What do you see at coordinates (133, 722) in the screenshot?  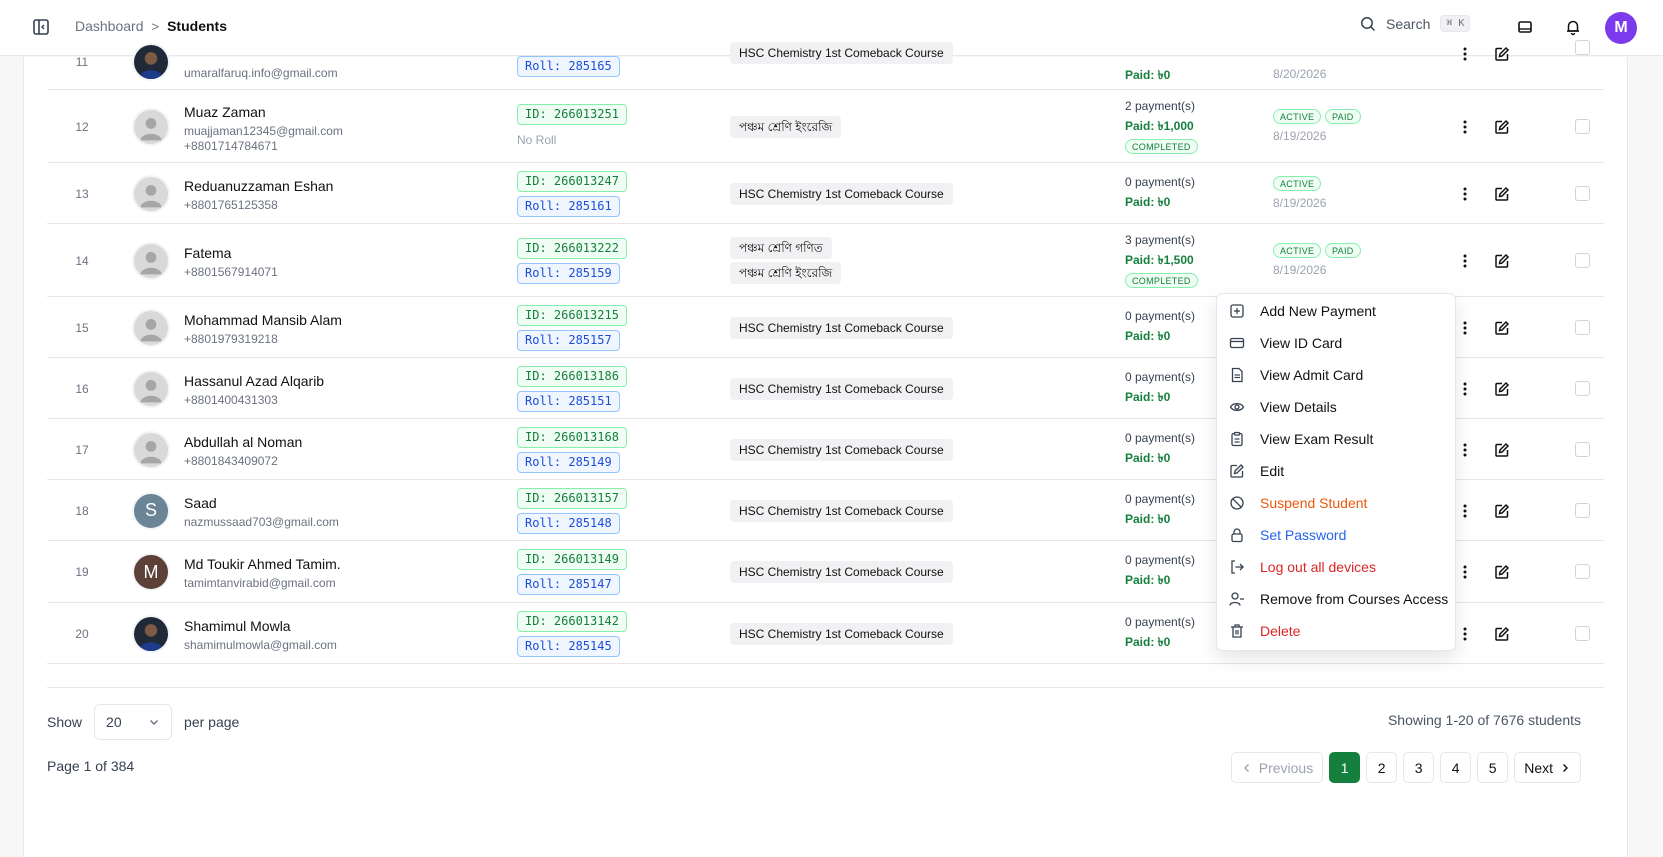 I see `per-page-select: 20` at bounding box center [133, 722].